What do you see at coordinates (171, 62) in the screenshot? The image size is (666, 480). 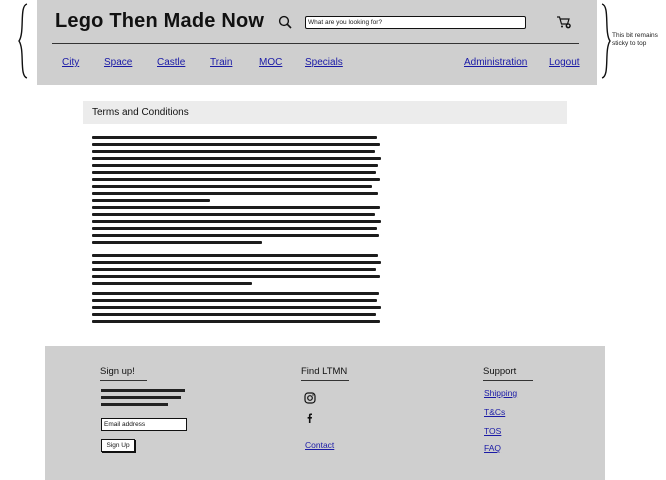 I see `nav-castle: Castle` at bounding box center [171, 62].